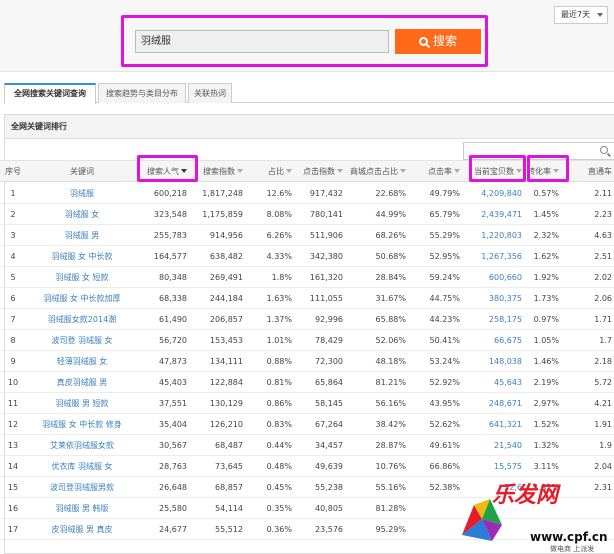  What do you see at coordinates (13, 235) in the screenshot?
I see `cell-index: 3` at bounding box center [13, 235].